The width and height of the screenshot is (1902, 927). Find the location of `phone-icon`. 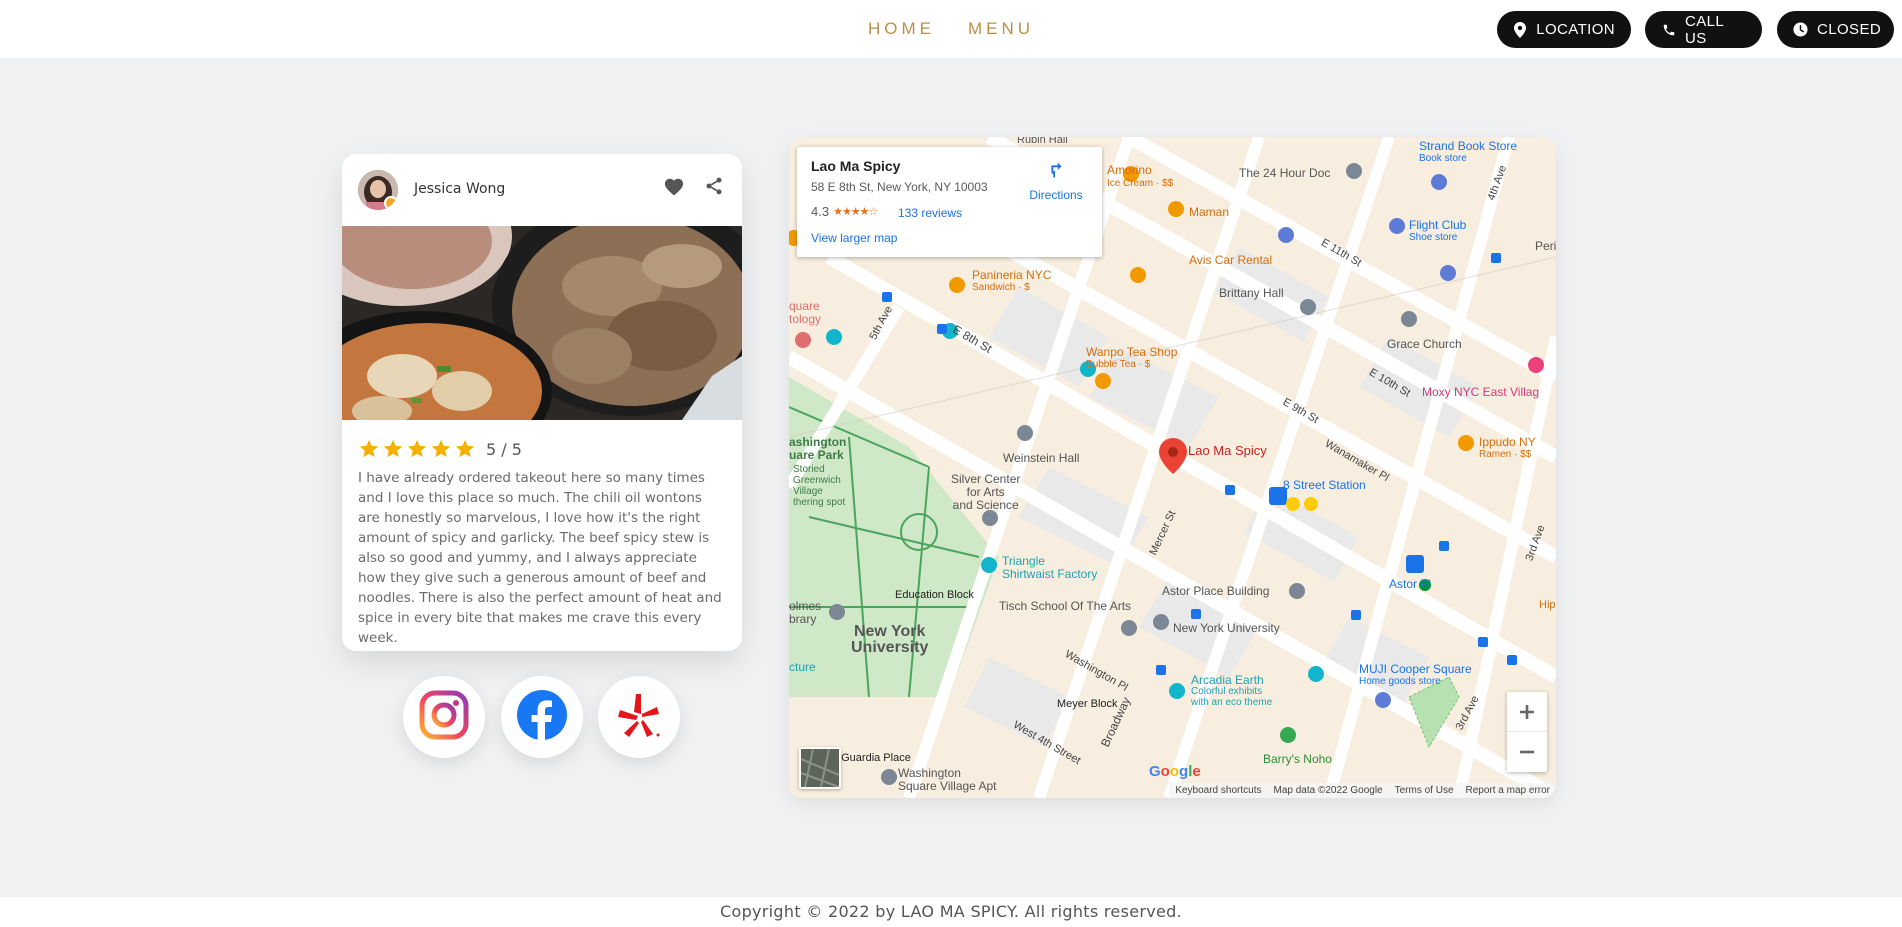

phone-icon is located at coordinates (1668, 30).